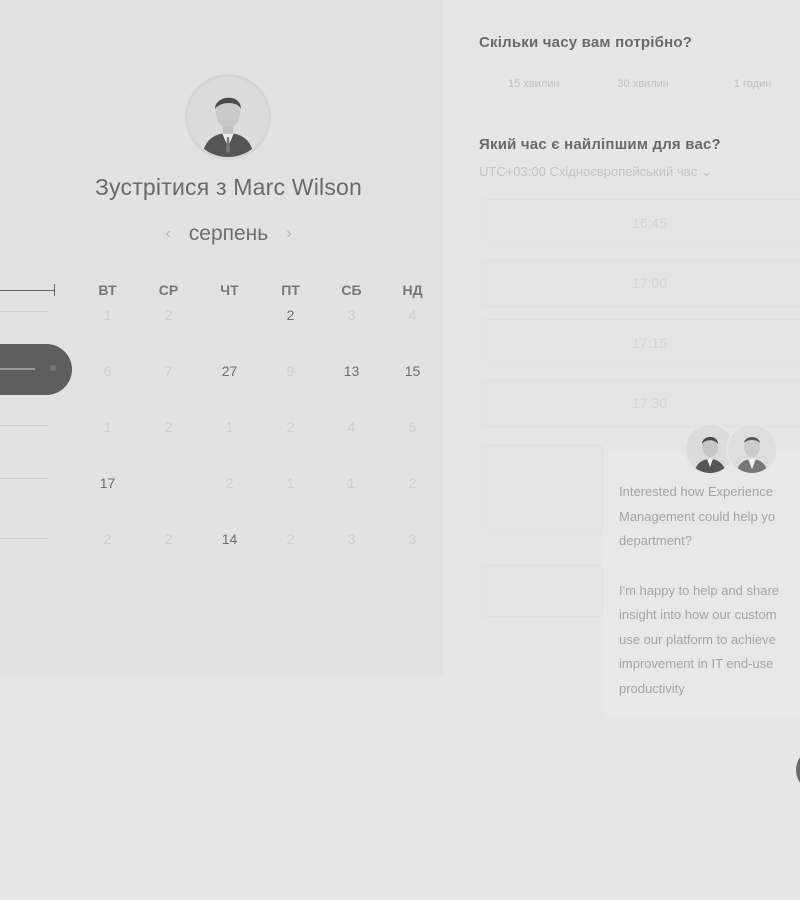 The height and width of the screenshot is (900, 800). What do you see at coordinates (600, 144) in the screenshot?
I see `time-question: Який час є найліпшим для вас?` at bounding box center [600, 144].